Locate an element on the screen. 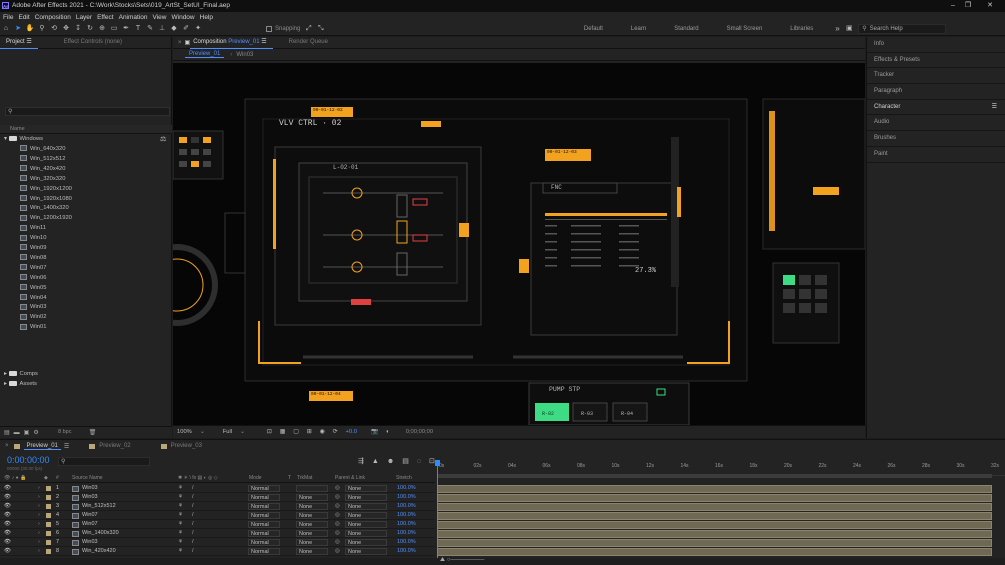  project-item: Win05 is located at coordinates (33, 288).